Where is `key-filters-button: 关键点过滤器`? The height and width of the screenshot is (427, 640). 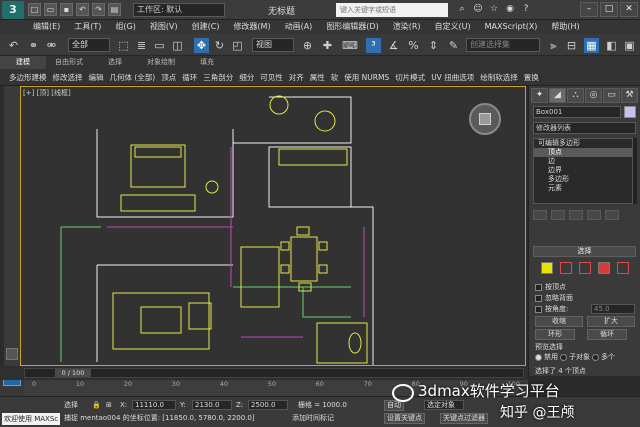 key-filters-button: 关键点过滤器 is located at coordinates (464, 418).